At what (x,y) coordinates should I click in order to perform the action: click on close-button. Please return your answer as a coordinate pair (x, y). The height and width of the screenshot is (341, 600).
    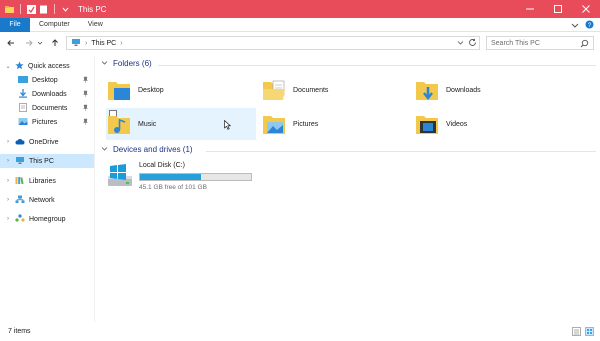
    Looking at the image, I should click on (586, 9).